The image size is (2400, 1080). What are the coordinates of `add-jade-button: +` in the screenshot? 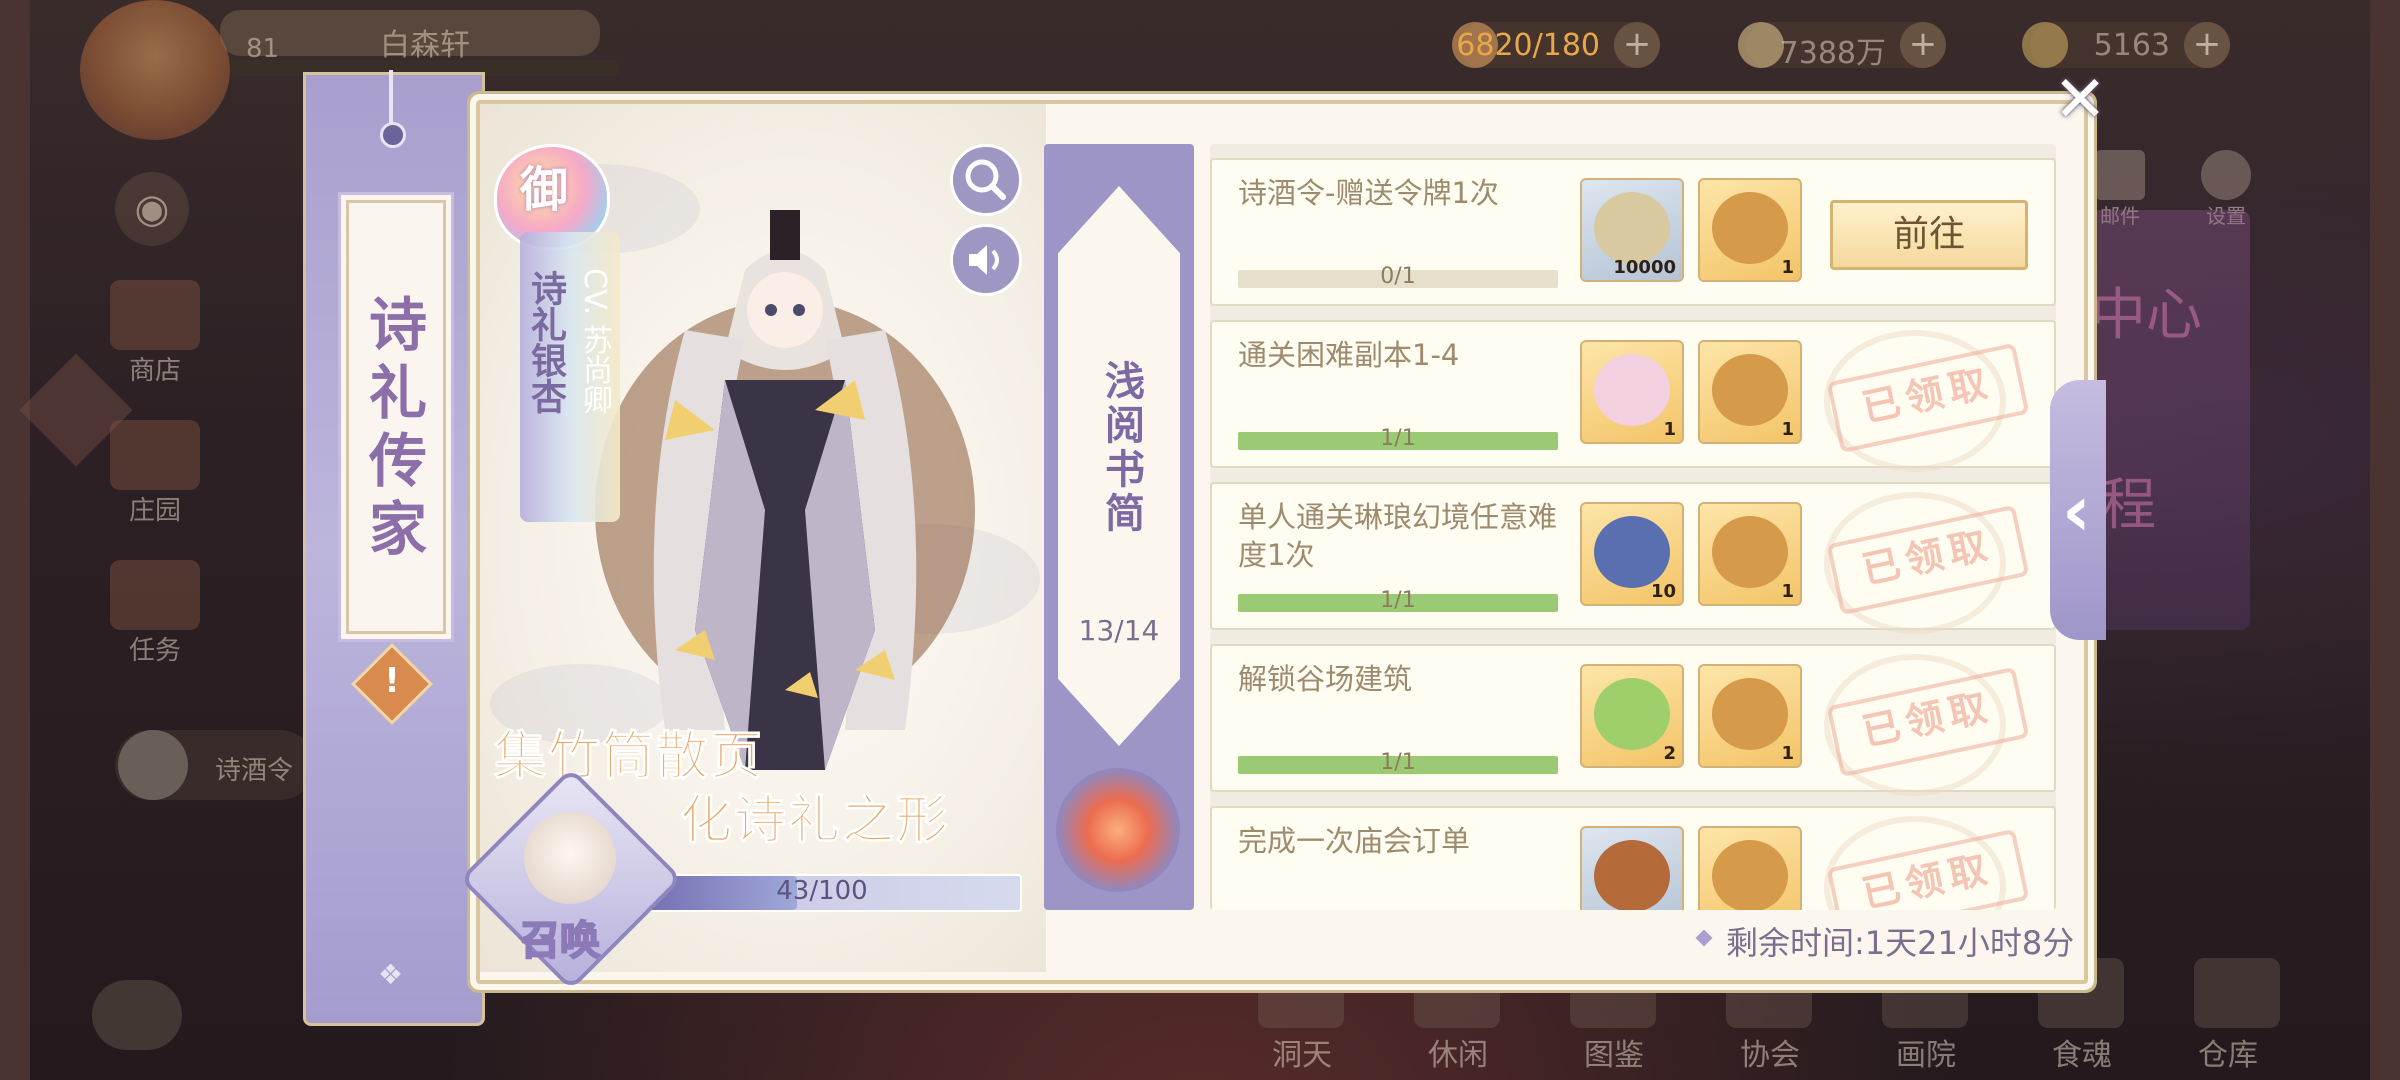 It's located at (2207, 45).